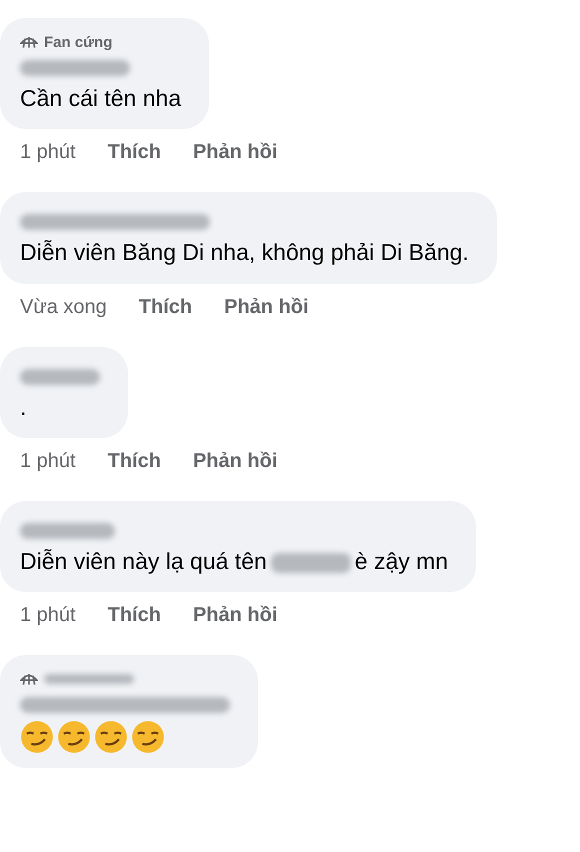 This screenshot has width=580, height=852. Describe the element at coordinates (244, 252) in the screenshot. I see `comment-text: Diễn viên Băng Di nha, không phải Di Băng.` at that location.